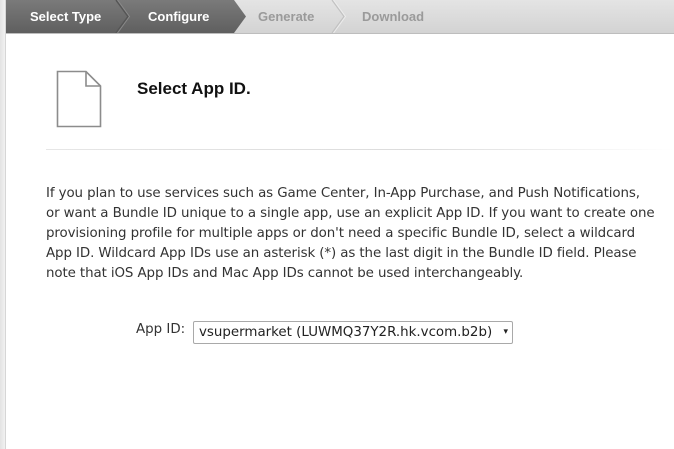  I want to click on app-id-select: vsupermarket (LUWMQ37Y2R.hk.vcom.b2b) ▾, so click(353, 332).